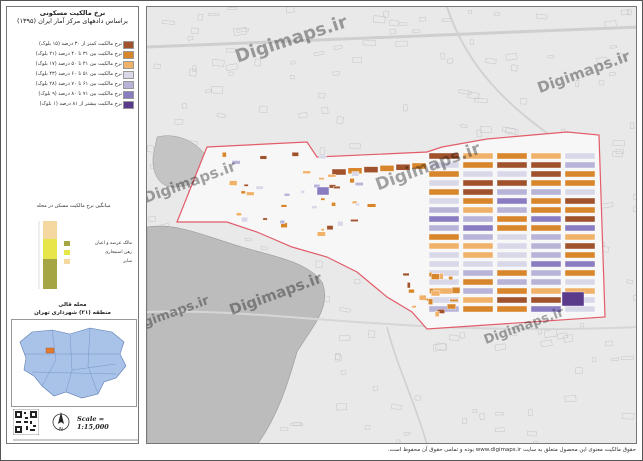  I want to click on chart-legend-label: مالک عرصه و اعیان, so click(113, 243).